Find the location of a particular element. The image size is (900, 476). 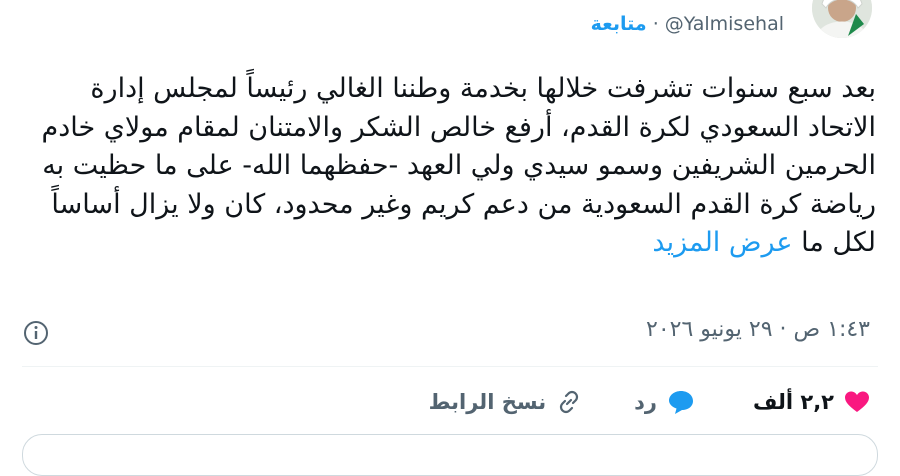

show-more-link: عرض المزيد is located at coordinates (722, 242).